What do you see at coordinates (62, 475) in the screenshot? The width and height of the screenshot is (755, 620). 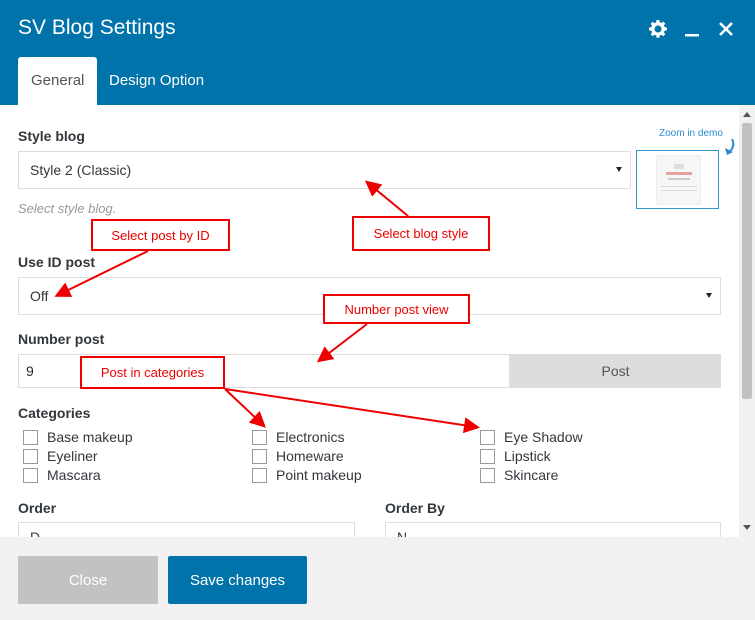 I see `category-mascara: Mascara` at bounding box center [62, 475].